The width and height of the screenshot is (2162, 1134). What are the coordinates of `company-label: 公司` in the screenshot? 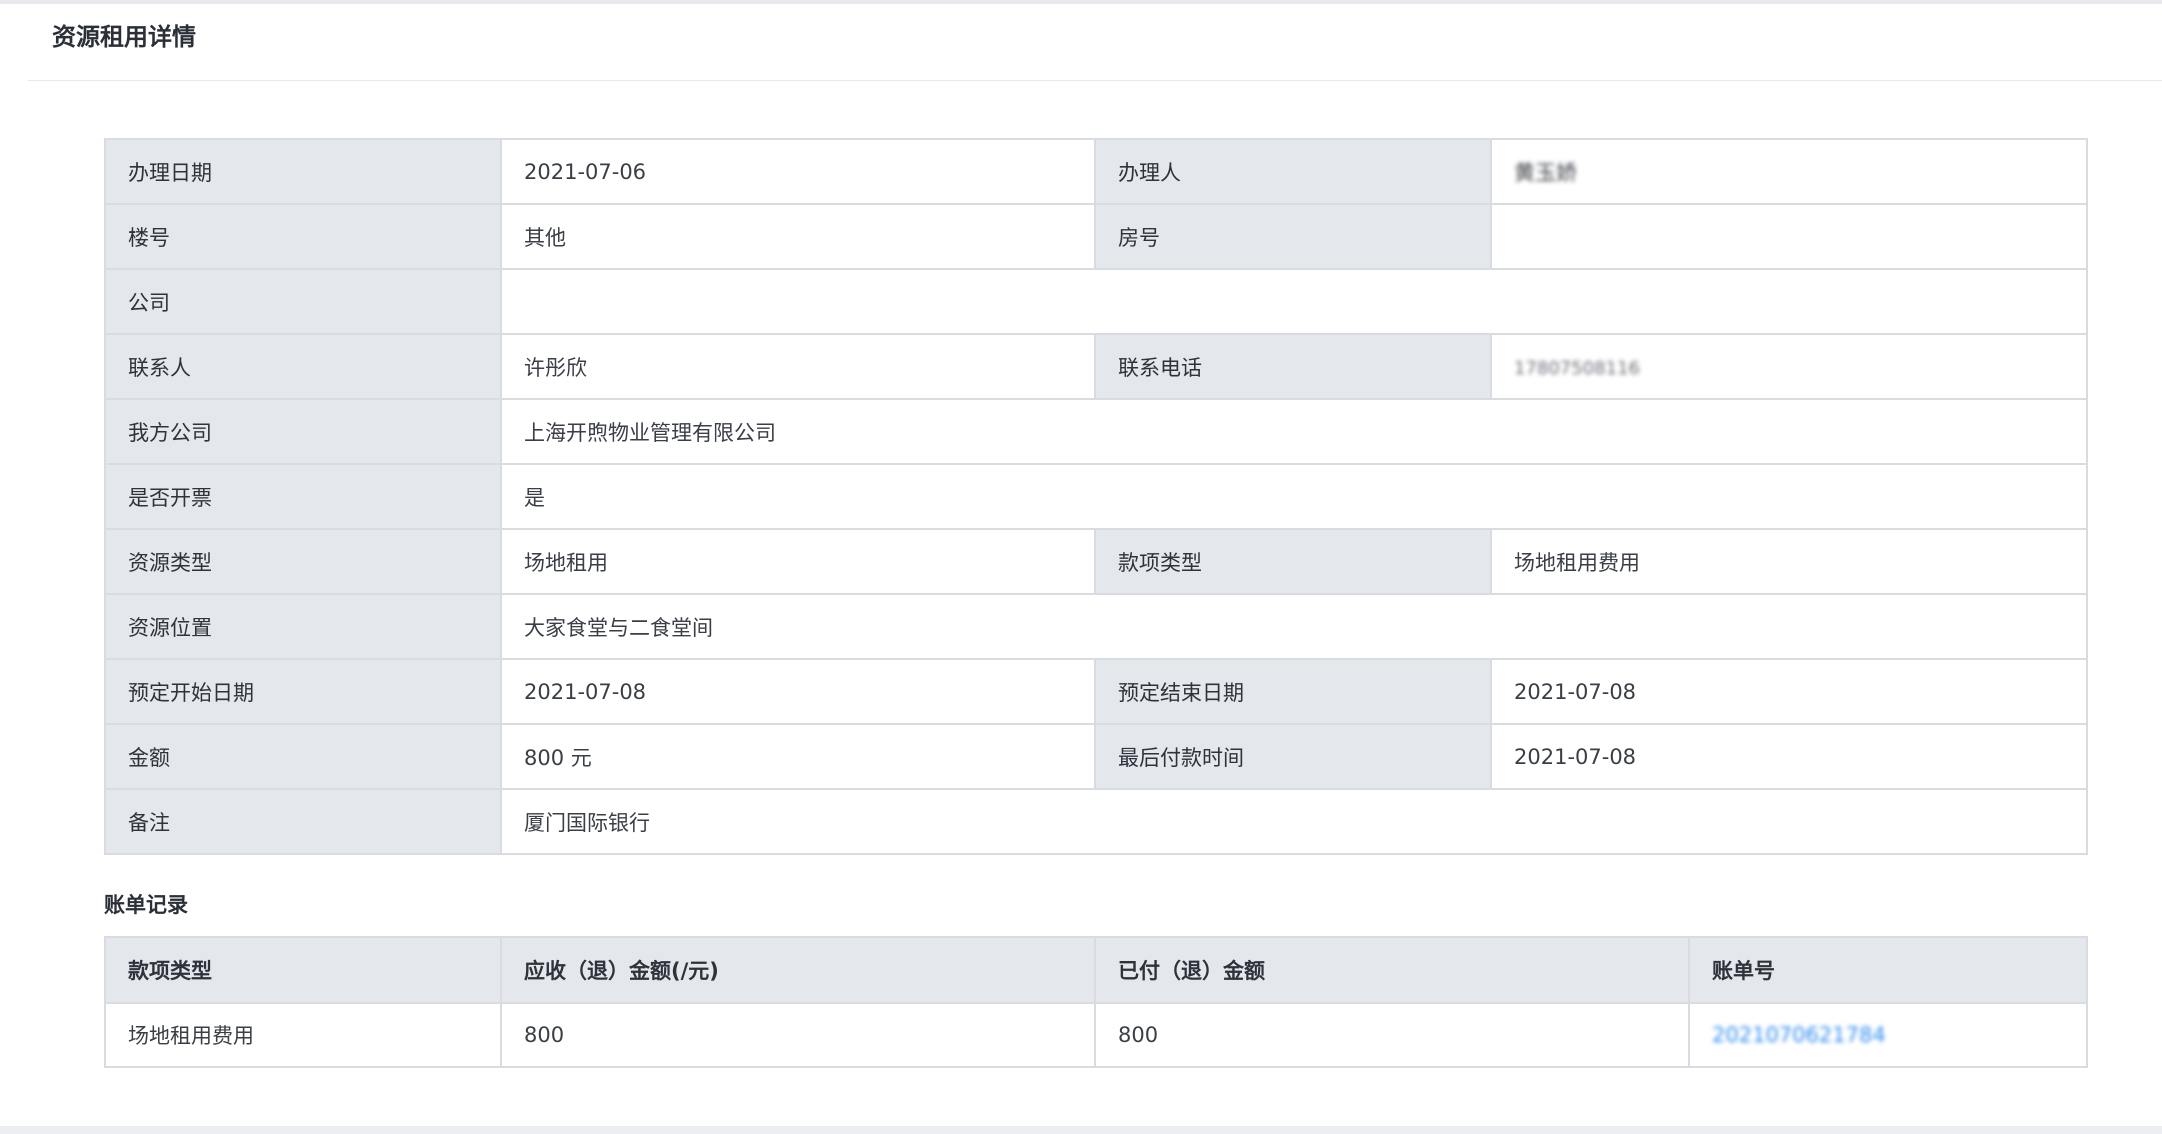 It's located at (303, 301).